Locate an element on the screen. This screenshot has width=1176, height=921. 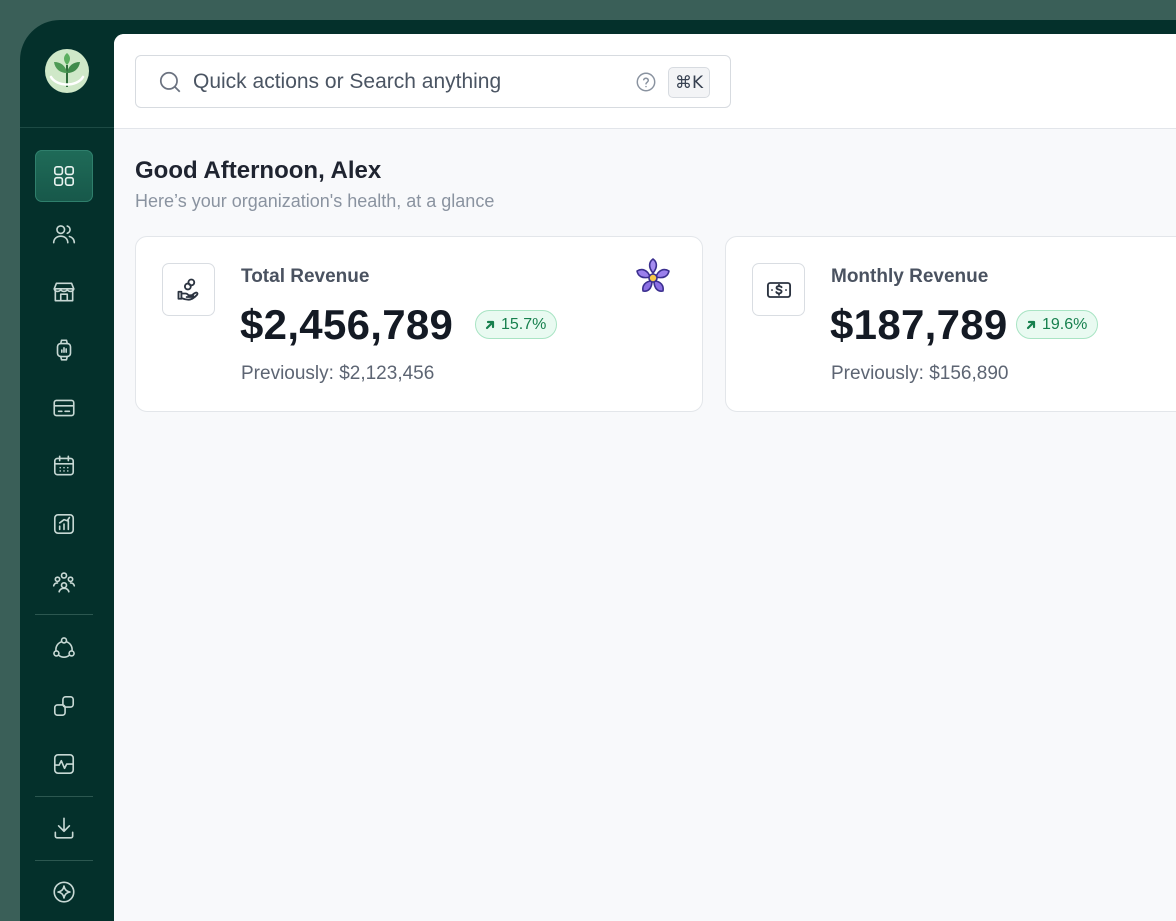
calendar-icon is located at coordinates (64, 465).